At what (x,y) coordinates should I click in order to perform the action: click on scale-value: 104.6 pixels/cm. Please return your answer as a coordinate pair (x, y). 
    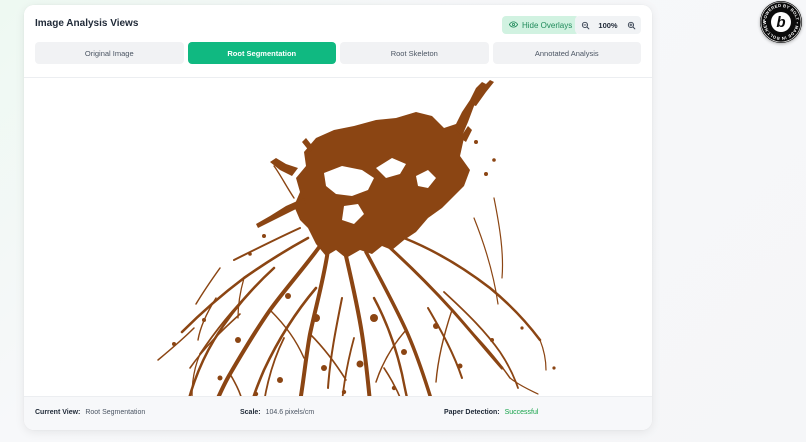
    Looking at the image, I should click on (290, 412).